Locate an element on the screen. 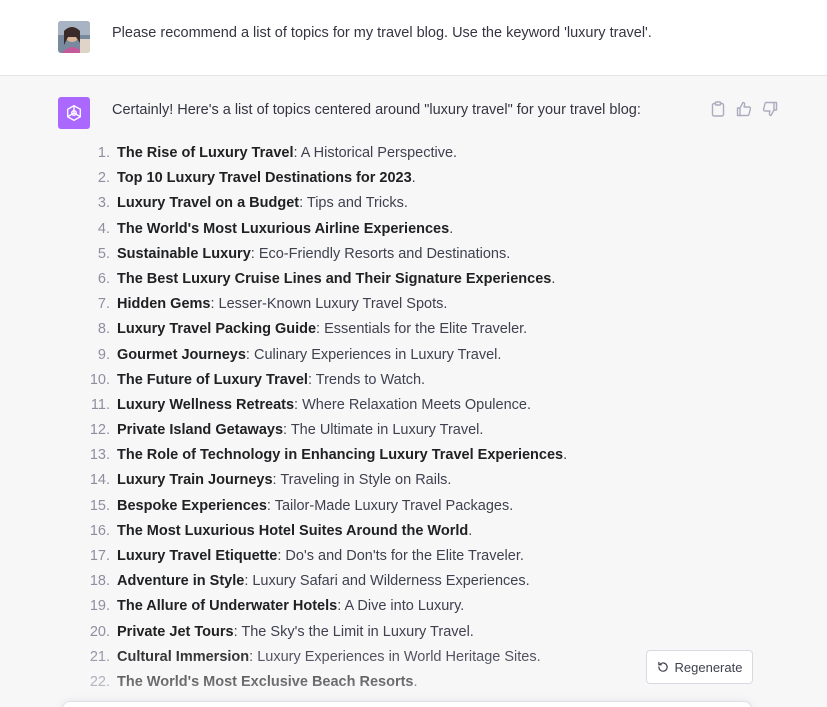  topic-description: : Essentials for the Elite Traveler. is located at coordinates (422, 329).